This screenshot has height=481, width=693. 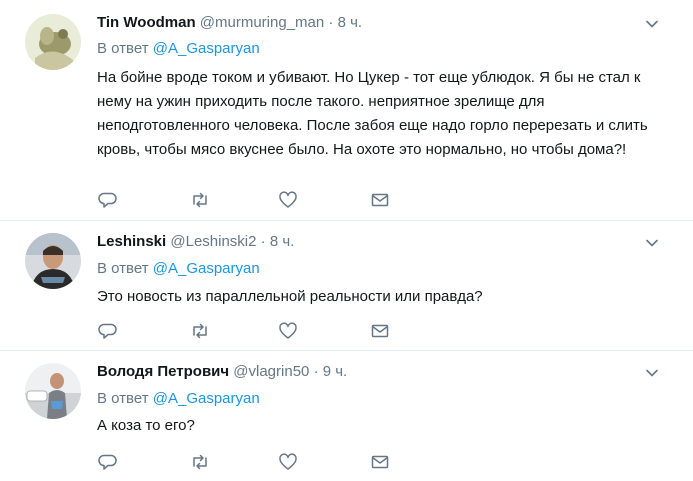 I want to click on tweet-header: Tin Woodman @murmuring_man · 8 ч., so click(x=229, y=22).